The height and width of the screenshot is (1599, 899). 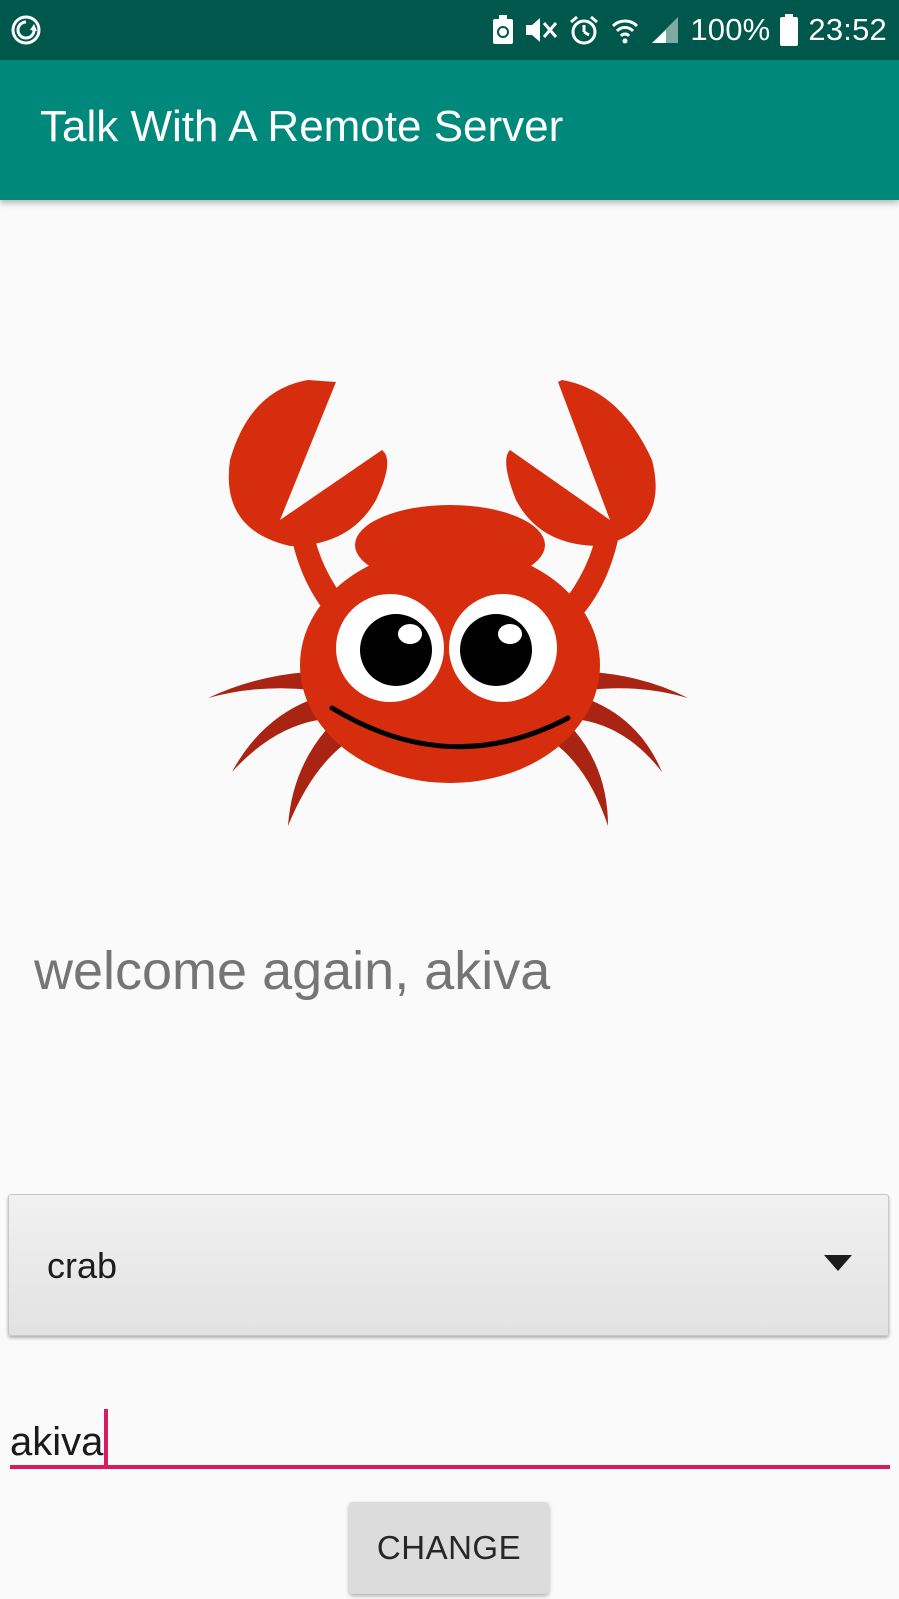 I want to click on name-input: akiva, so click(x=450, y=1432).